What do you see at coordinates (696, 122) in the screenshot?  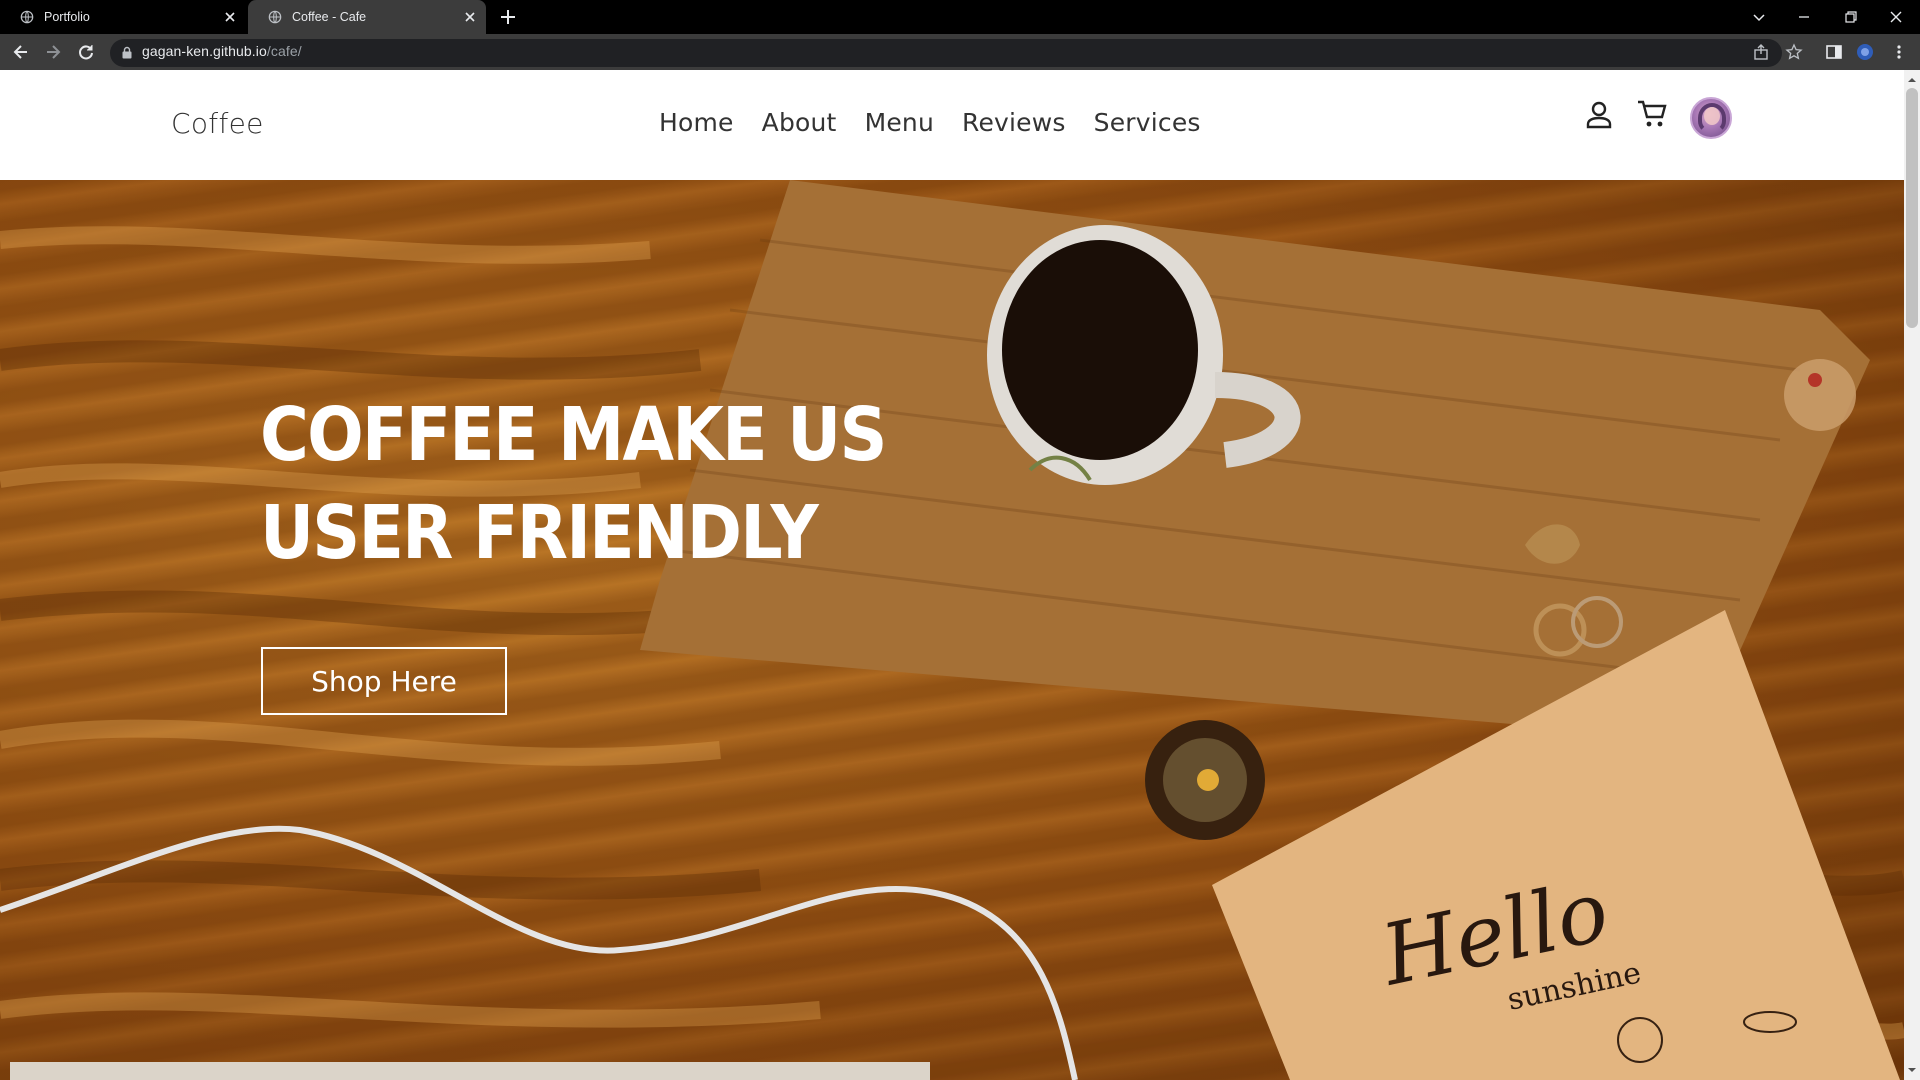 I see `nav-home: Home` at bounding box center [696, 122].